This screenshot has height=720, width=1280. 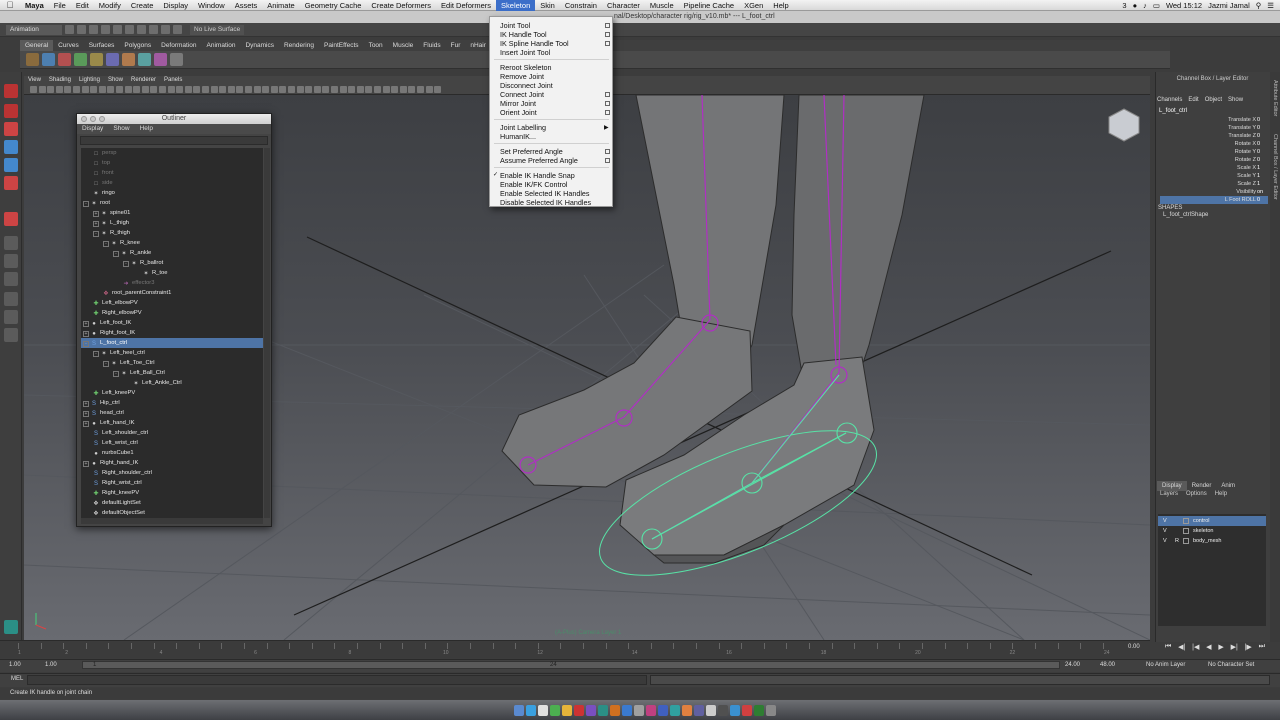 What do you see at coordinates (267, 333) in the screenshot?
I see `outliner-vertical-scrollbar` at bounding box center [267, 333].